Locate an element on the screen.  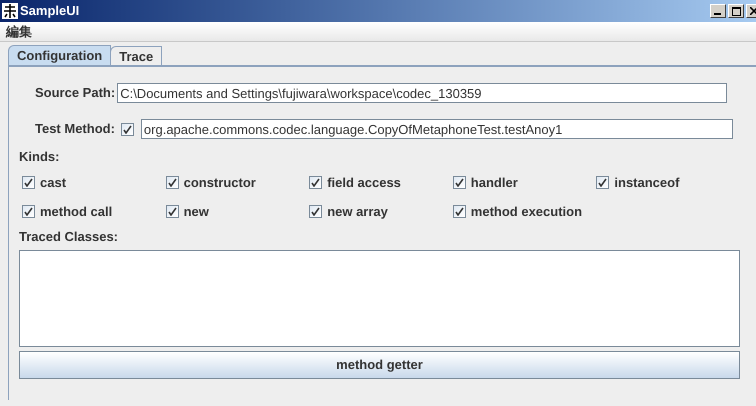
kind-label: new array is located at coordinates (357, 212).